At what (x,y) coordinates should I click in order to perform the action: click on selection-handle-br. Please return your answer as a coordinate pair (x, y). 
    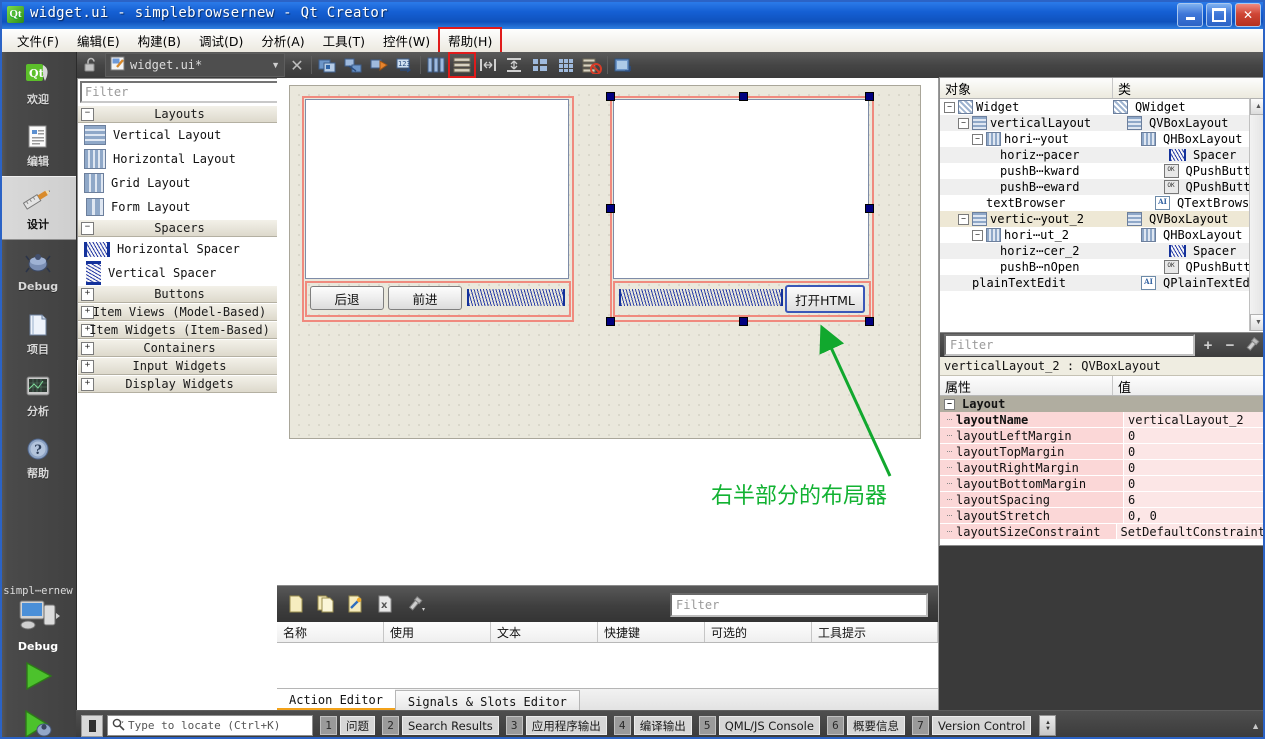
    Looking at the image, I should click on (869, 321).